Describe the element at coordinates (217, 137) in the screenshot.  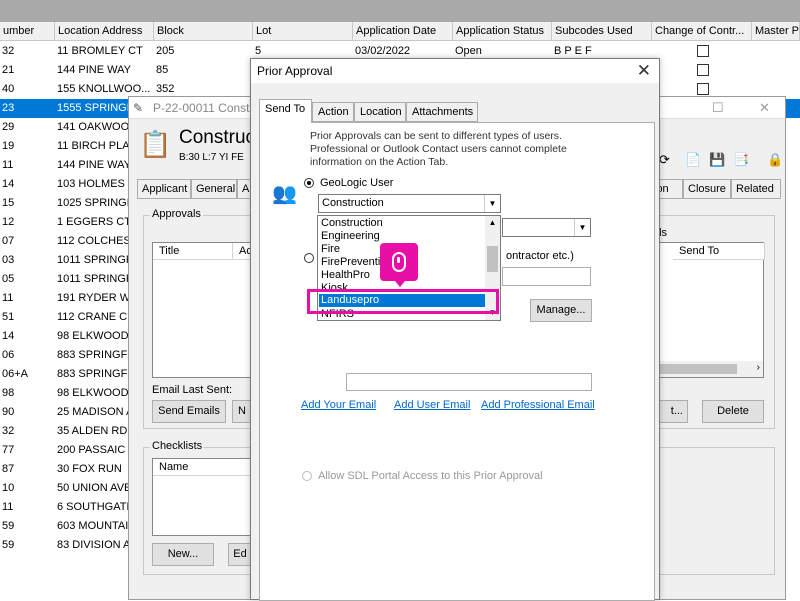
I see `construction-header-title: Construc` at that location.